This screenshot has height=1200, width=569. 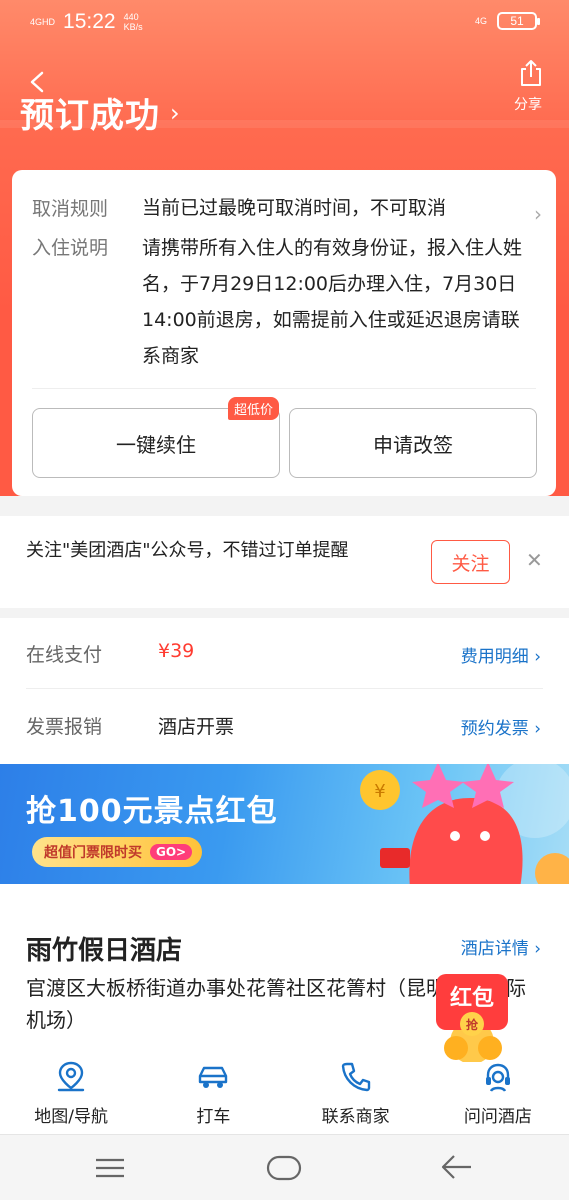 What do you see at coordinates (70, 248) in the screenshot?
I see `checkin-info-label: 入住说明` at bounding box center [70, 248].